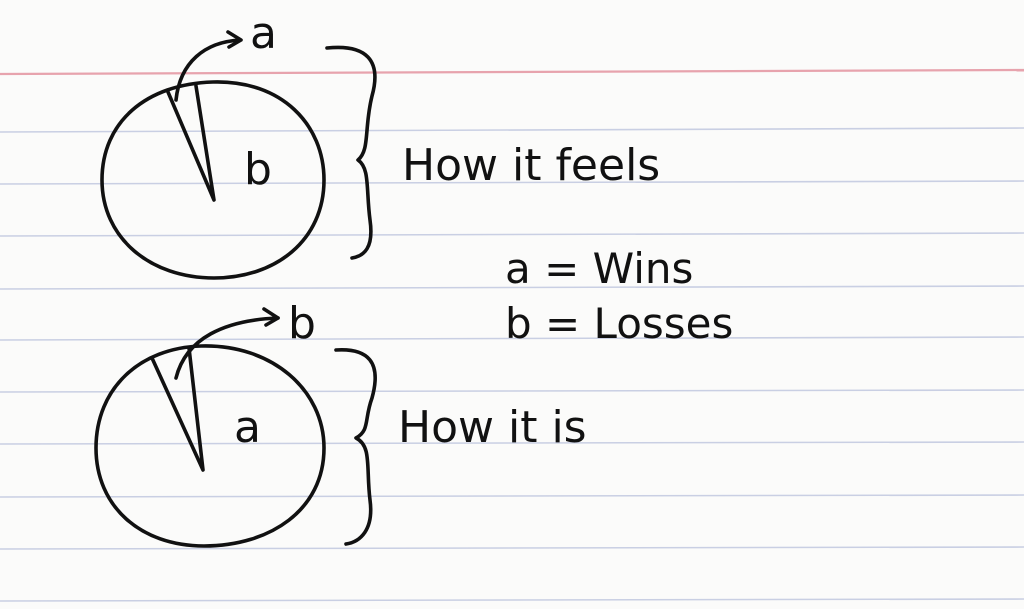 Image resolution: width=1024 pixels, height=609 pixels. Describe the element at coordinates (302, 323) in the screenshot. I see `bottom-arrow-label: b` at that location.